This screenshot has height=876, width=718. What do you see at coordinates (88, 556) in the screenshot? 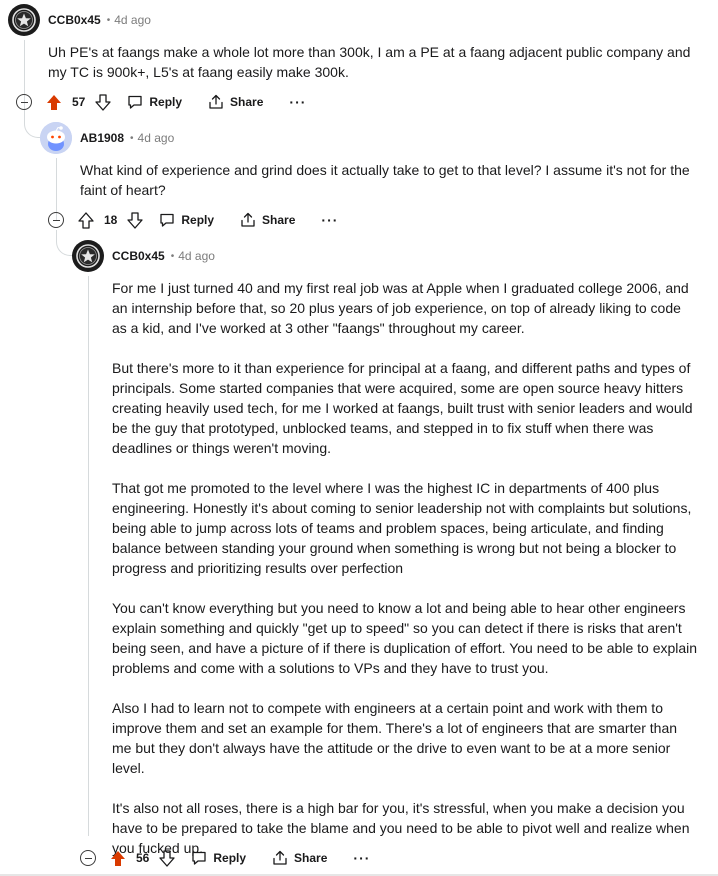
I see `thread-line-level3` at bounding box center [88, 556].